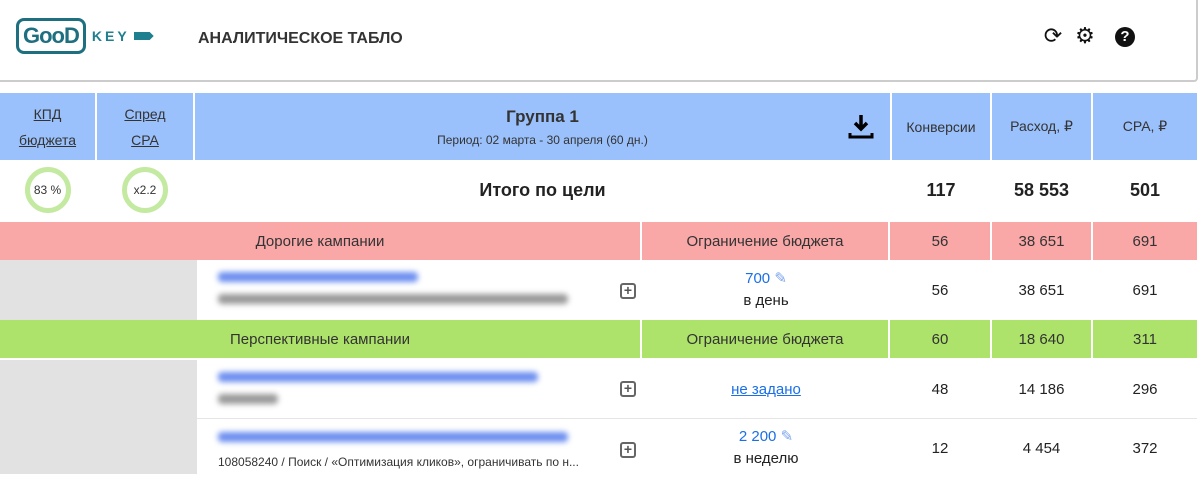 The width and height of the screenshot is (1200, 477). Describe the element at coordinates (320, 339) in the screenshot. I see `group-label-promising: Перспективные кампании` at that location.